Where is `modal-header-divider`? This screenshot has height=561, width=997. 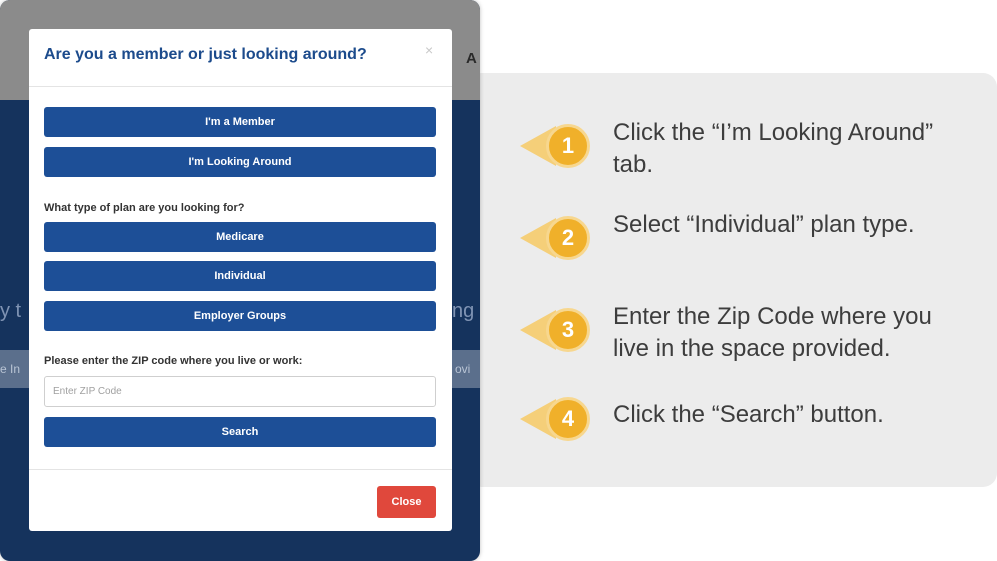 modal-header-divider is located at coordinates (240, 86).